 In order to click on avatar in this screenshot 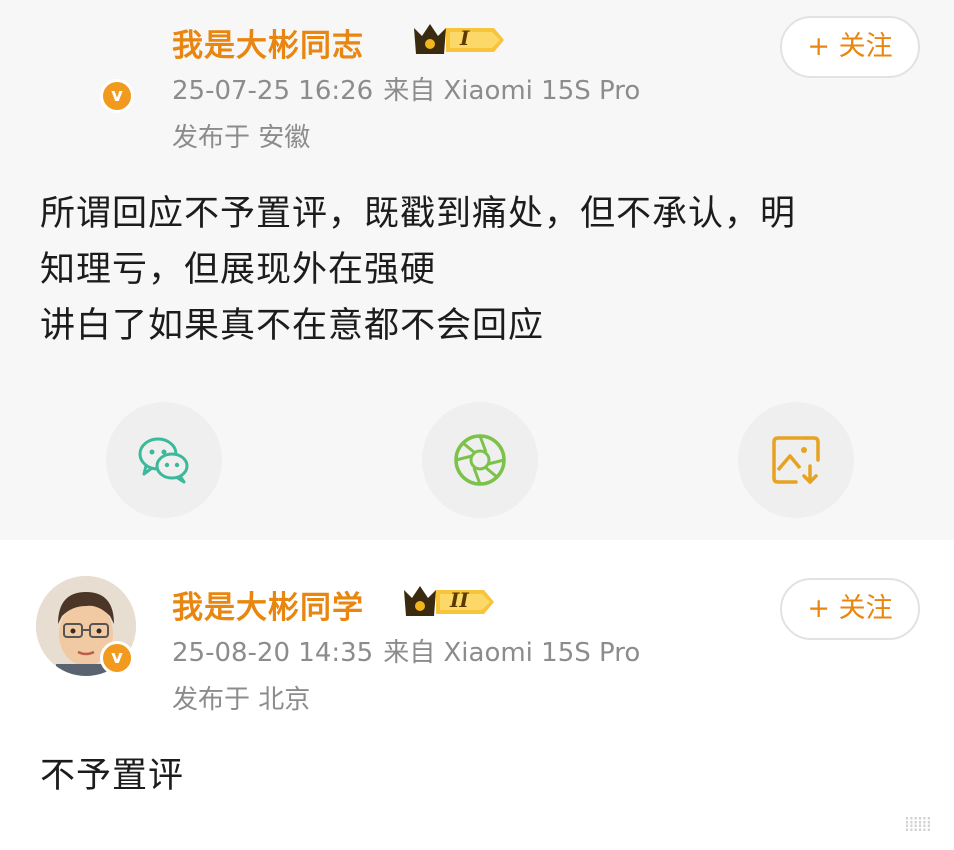, I will do `click(86, 626)`.